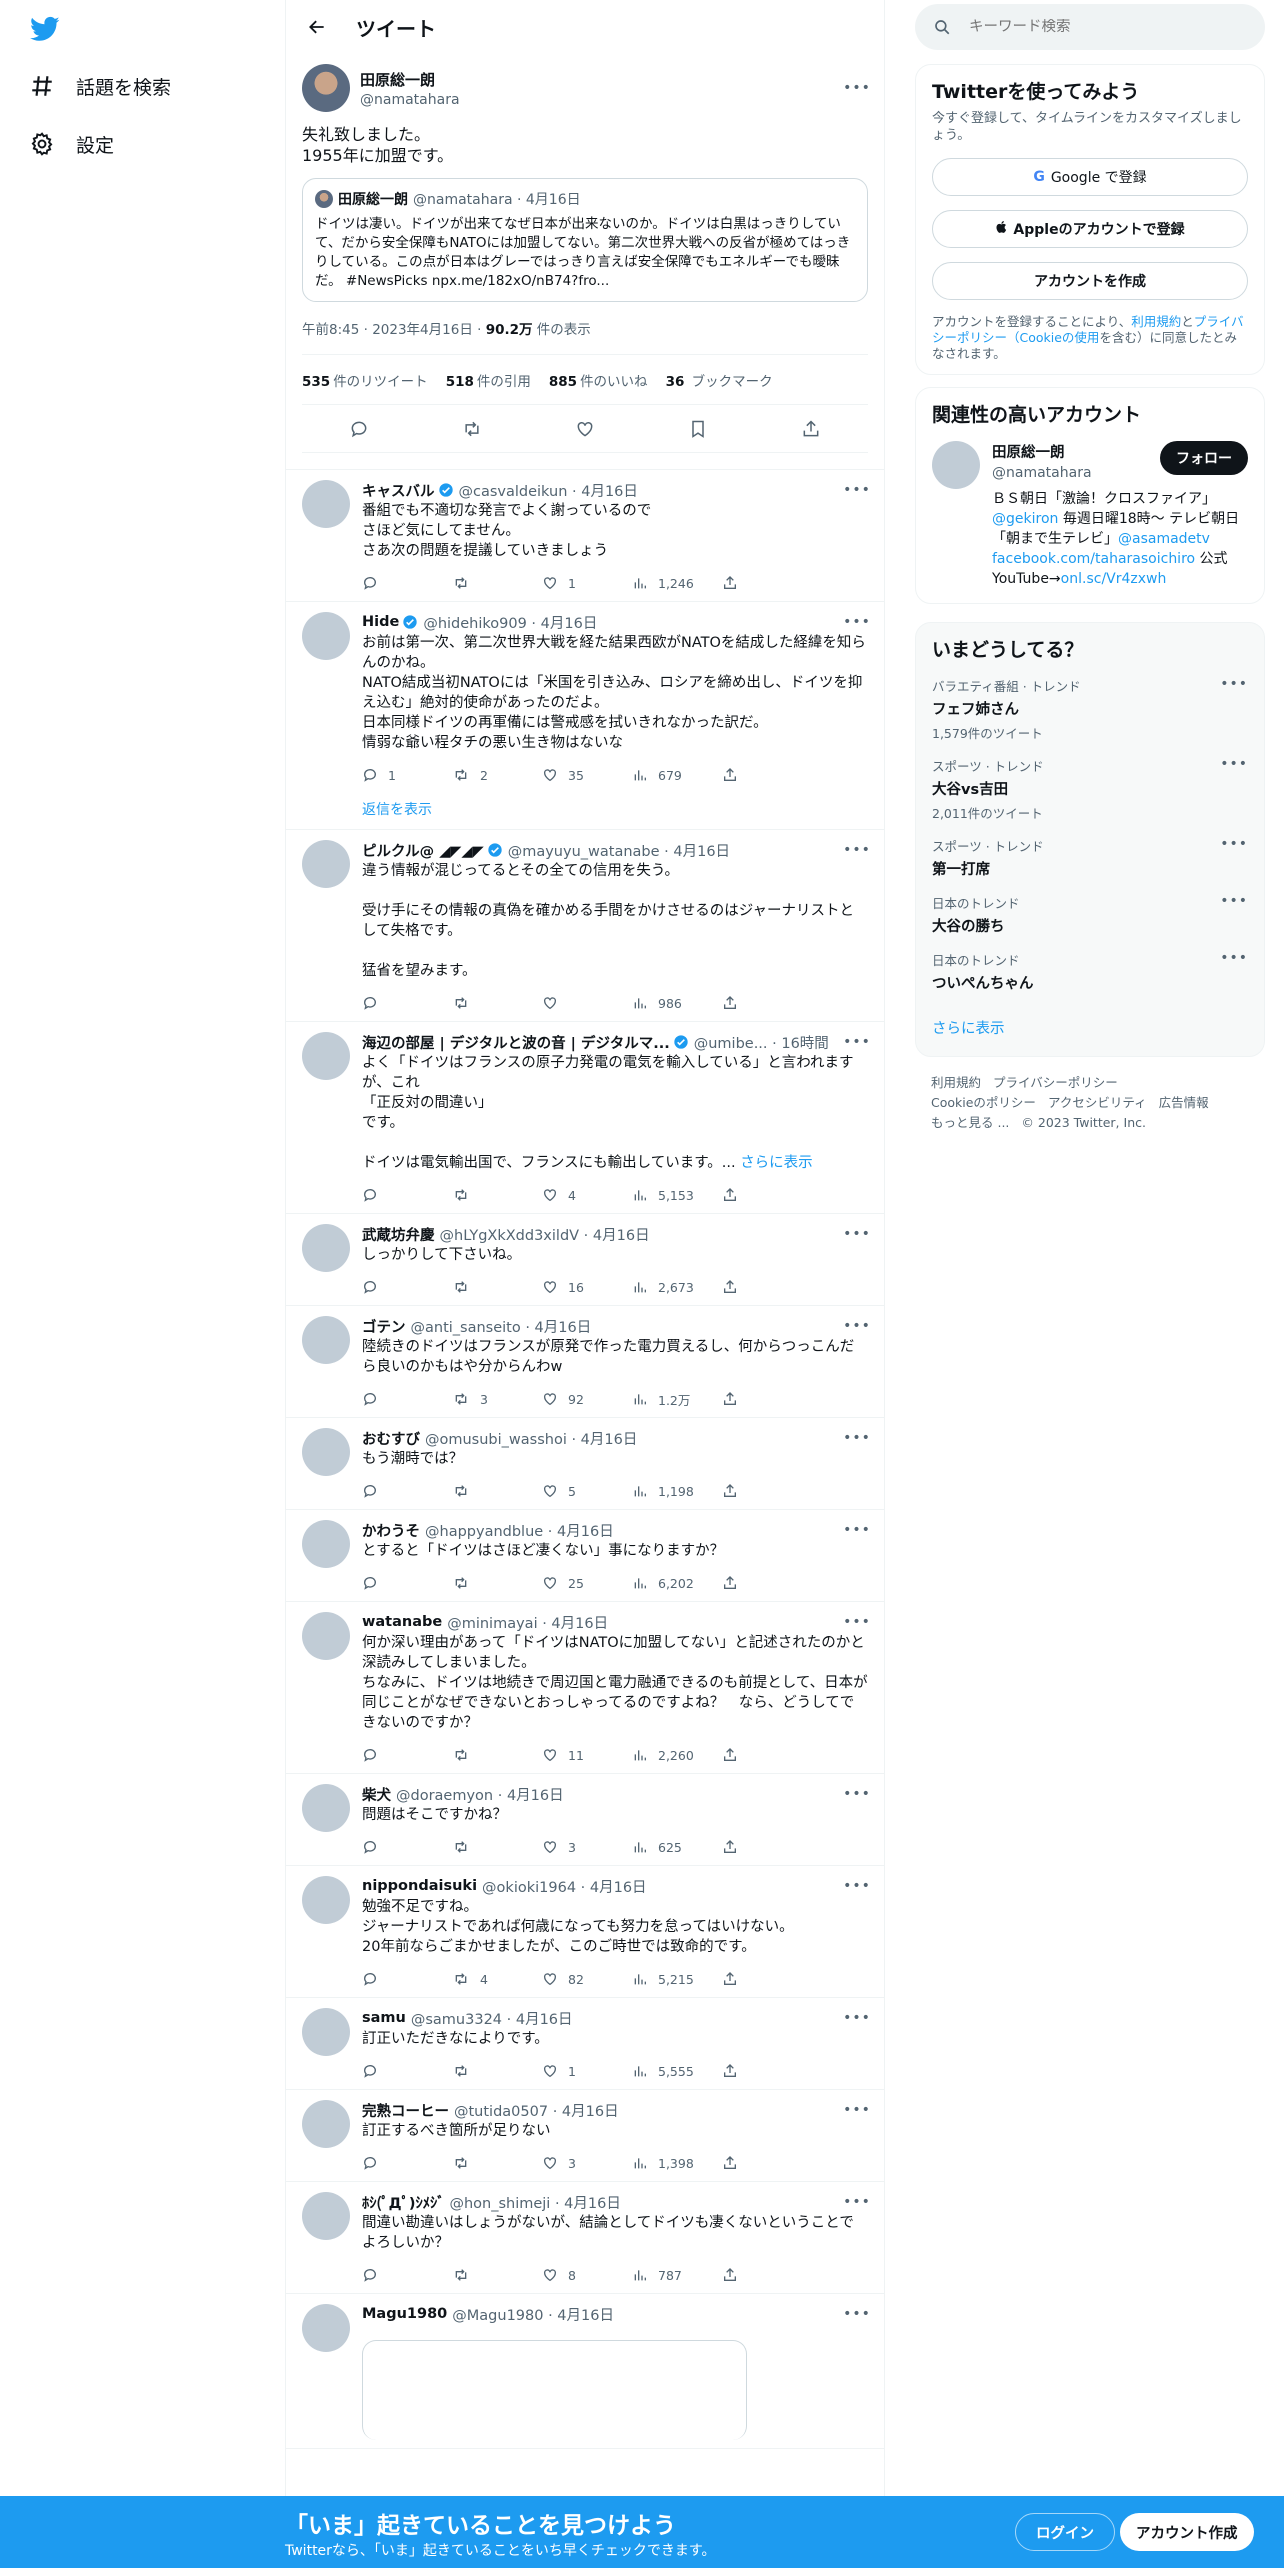  What do you see at coordinates (677, 1847) in the screenshot?
I see `views-button: 625` at bounding box center [677, 1847].